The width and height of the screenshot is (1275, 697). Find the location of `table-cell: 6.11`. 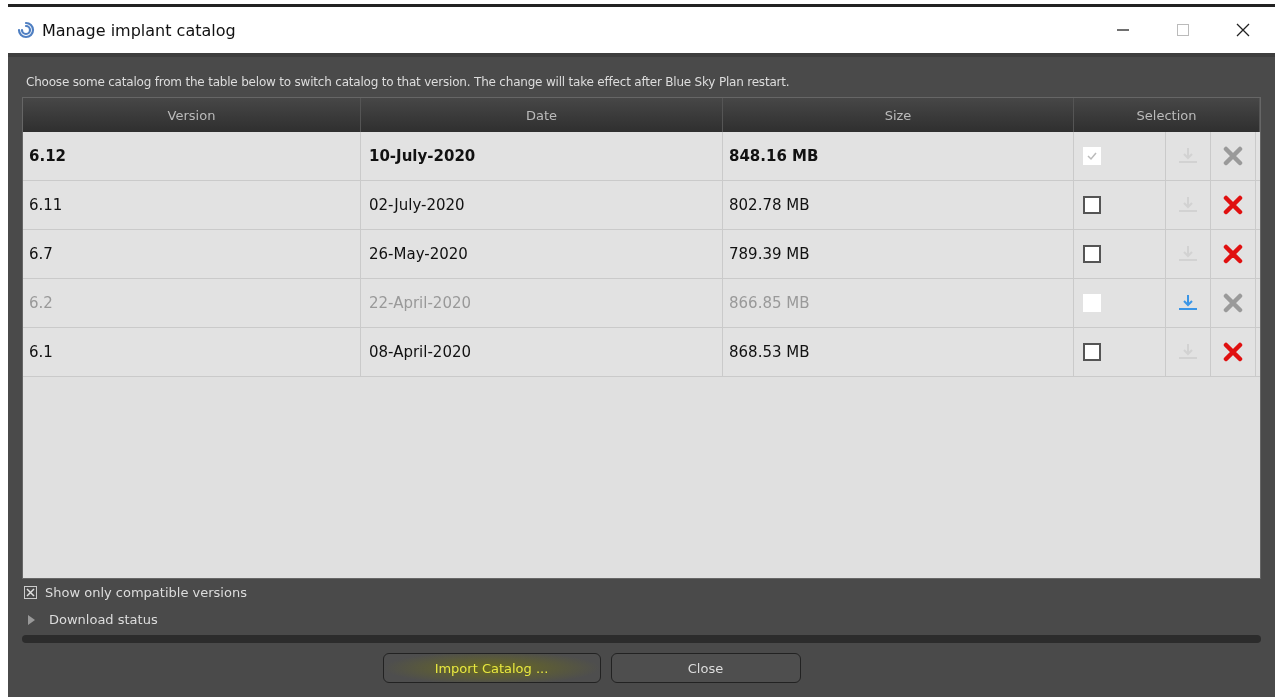

table-cell: 6.11 is located at coordinates (192, 205).